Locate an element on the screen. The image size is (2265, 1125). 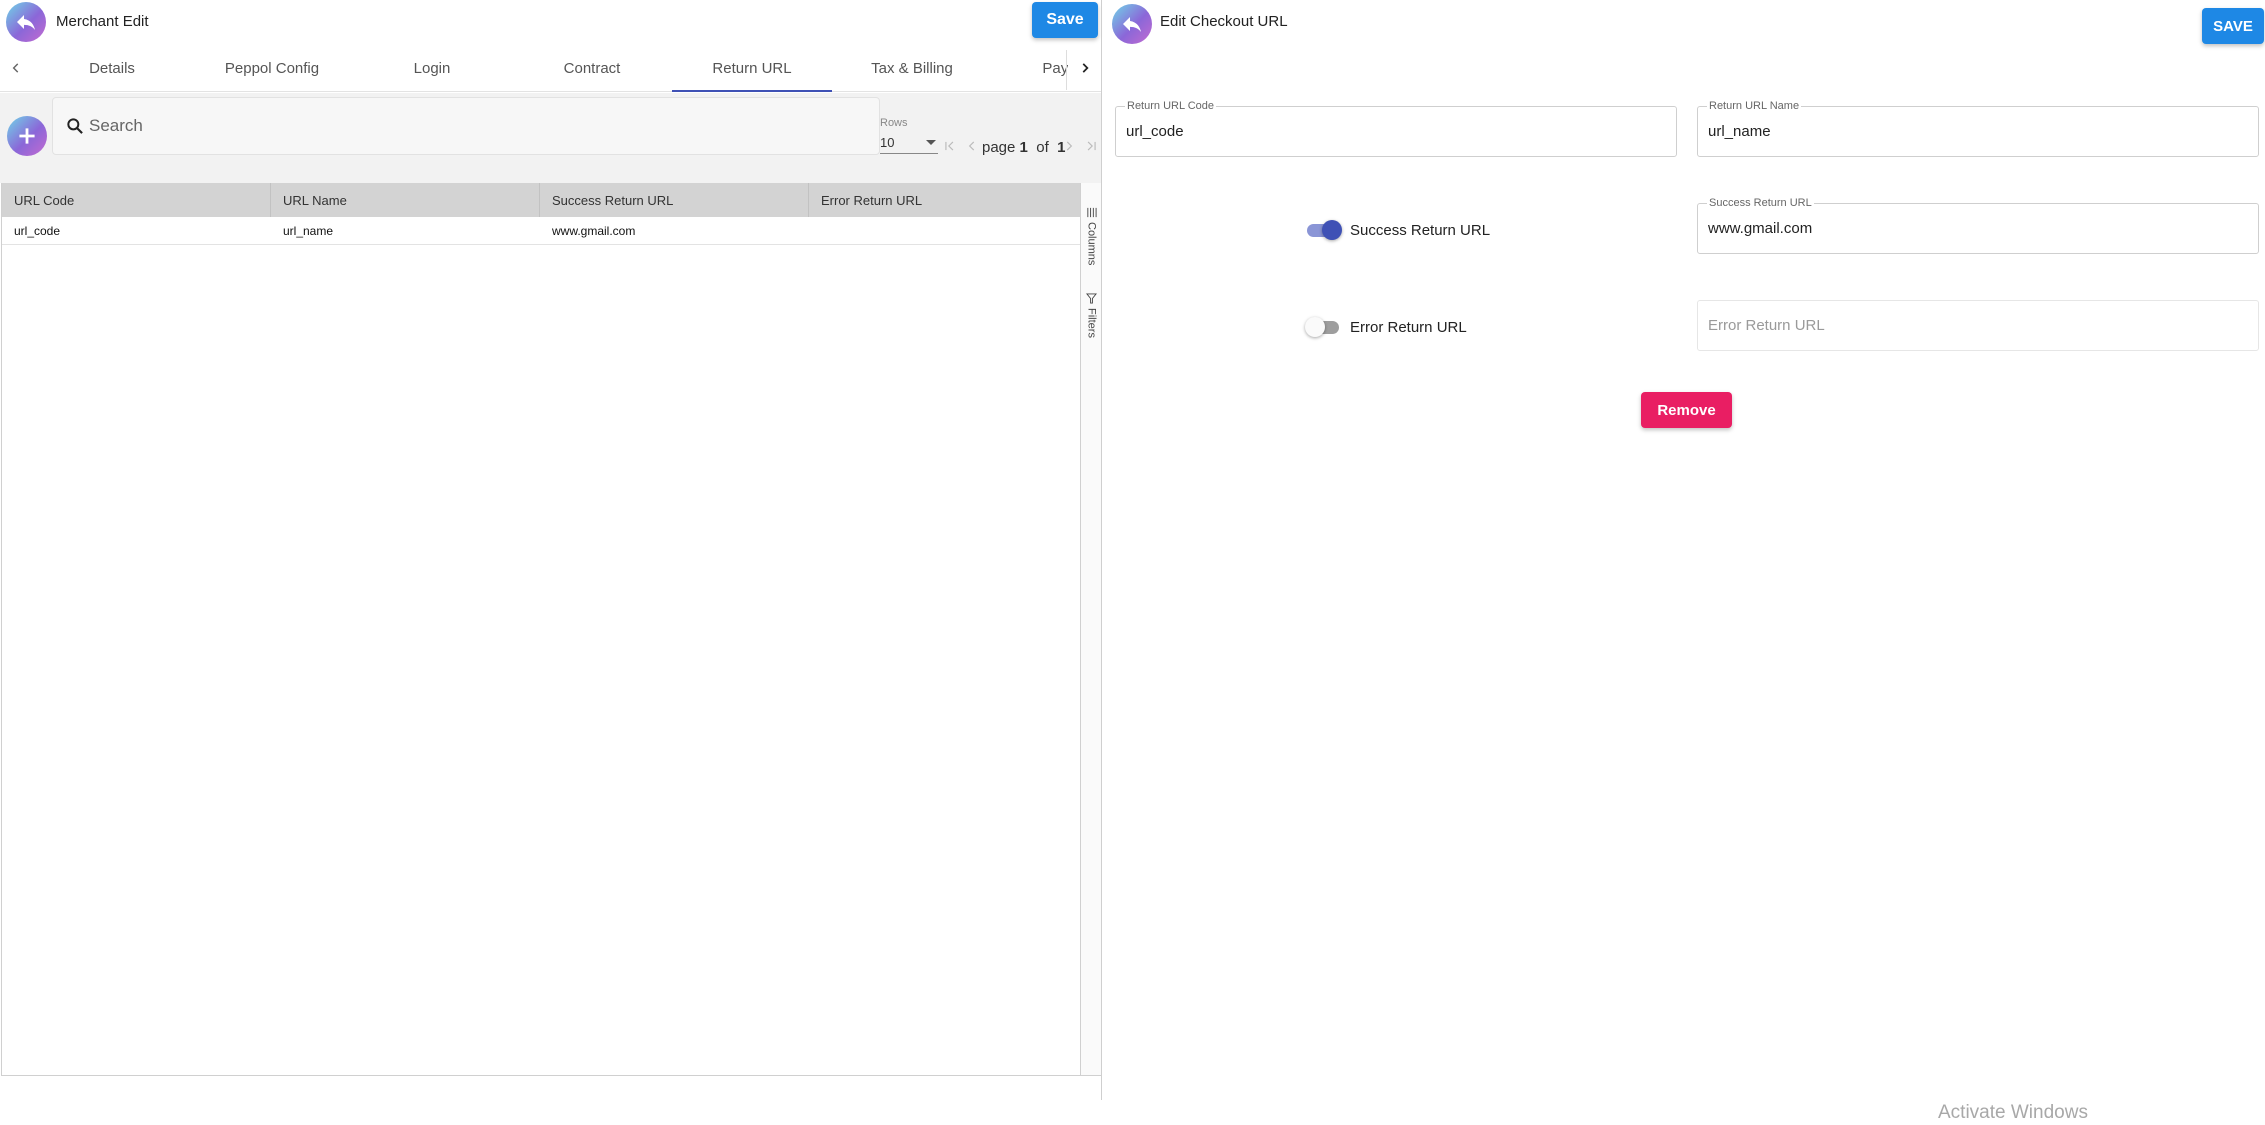
pager-summary: page 1 of 1 is located at coordinates (1023, 147).